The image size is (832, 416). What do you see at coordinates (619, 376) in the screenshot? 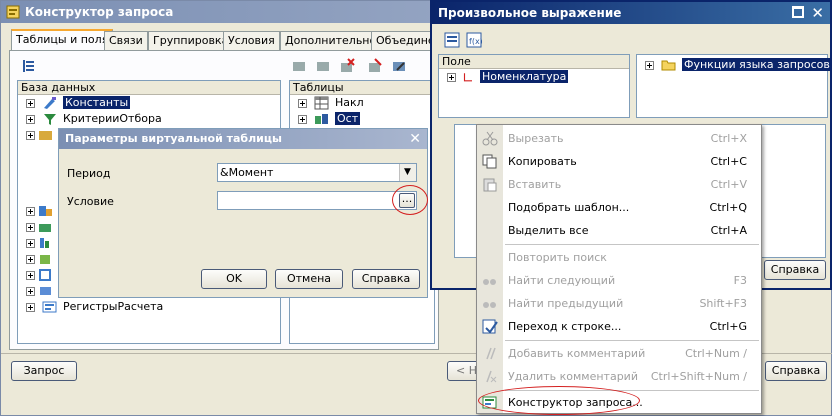
I see `menu-item-remove-comment: Удалить комментарий Ctrl+Shift+Num /` at bounding box center [619, 376].